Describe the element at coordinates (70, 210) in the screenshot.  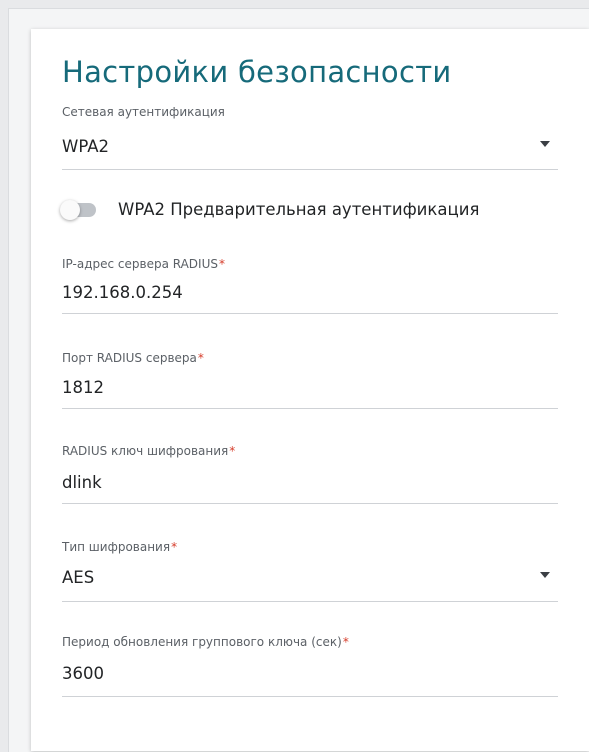
I see `toggle-knob` at that location.